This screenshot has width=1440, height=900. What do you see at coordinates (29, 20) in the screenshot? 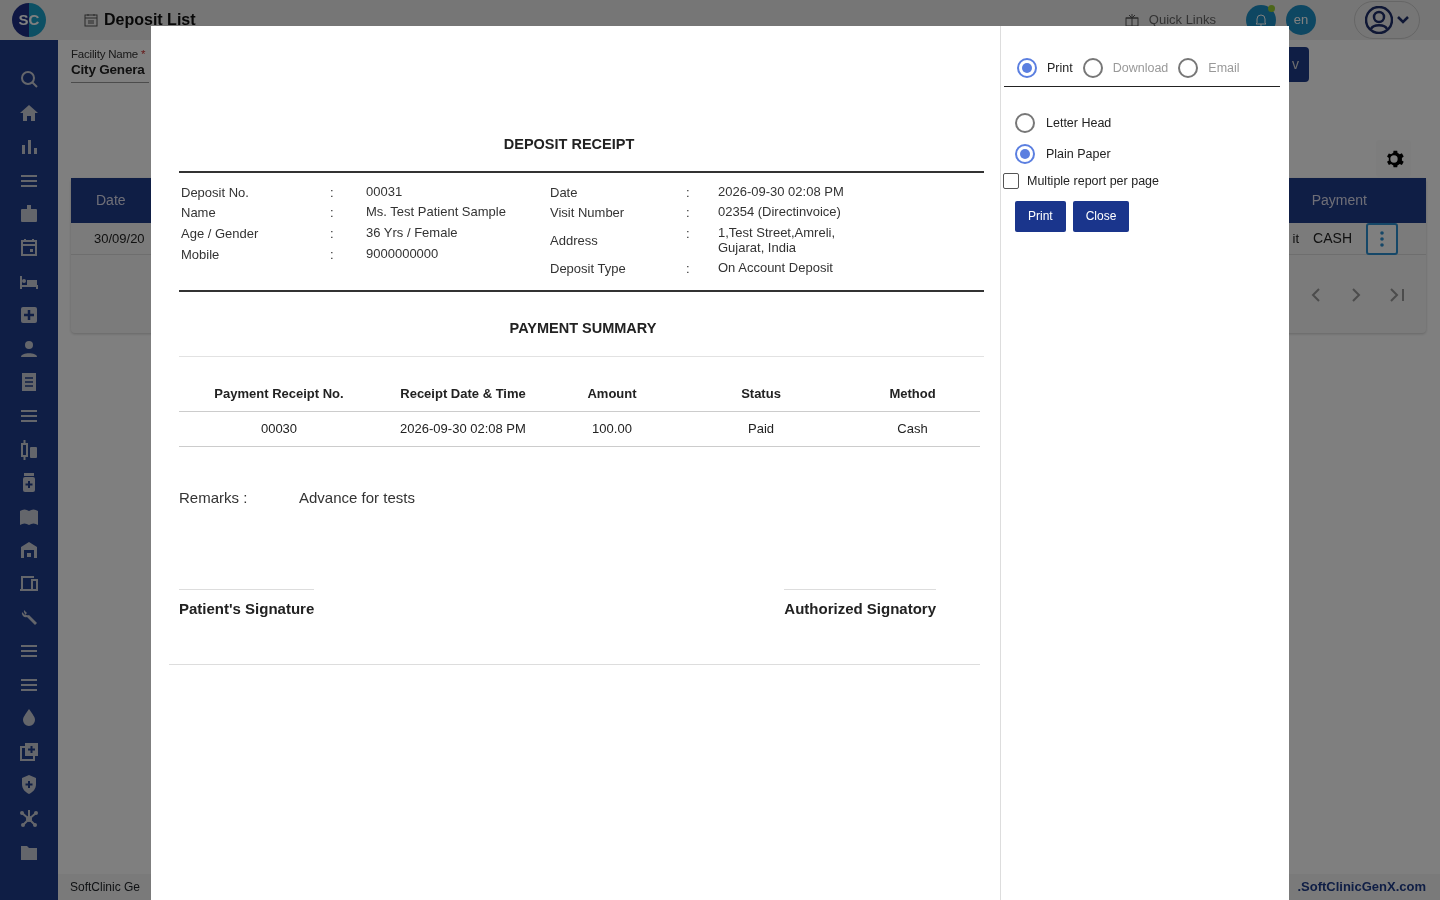
I see `logo: SC` at bounding box center [29, 20].